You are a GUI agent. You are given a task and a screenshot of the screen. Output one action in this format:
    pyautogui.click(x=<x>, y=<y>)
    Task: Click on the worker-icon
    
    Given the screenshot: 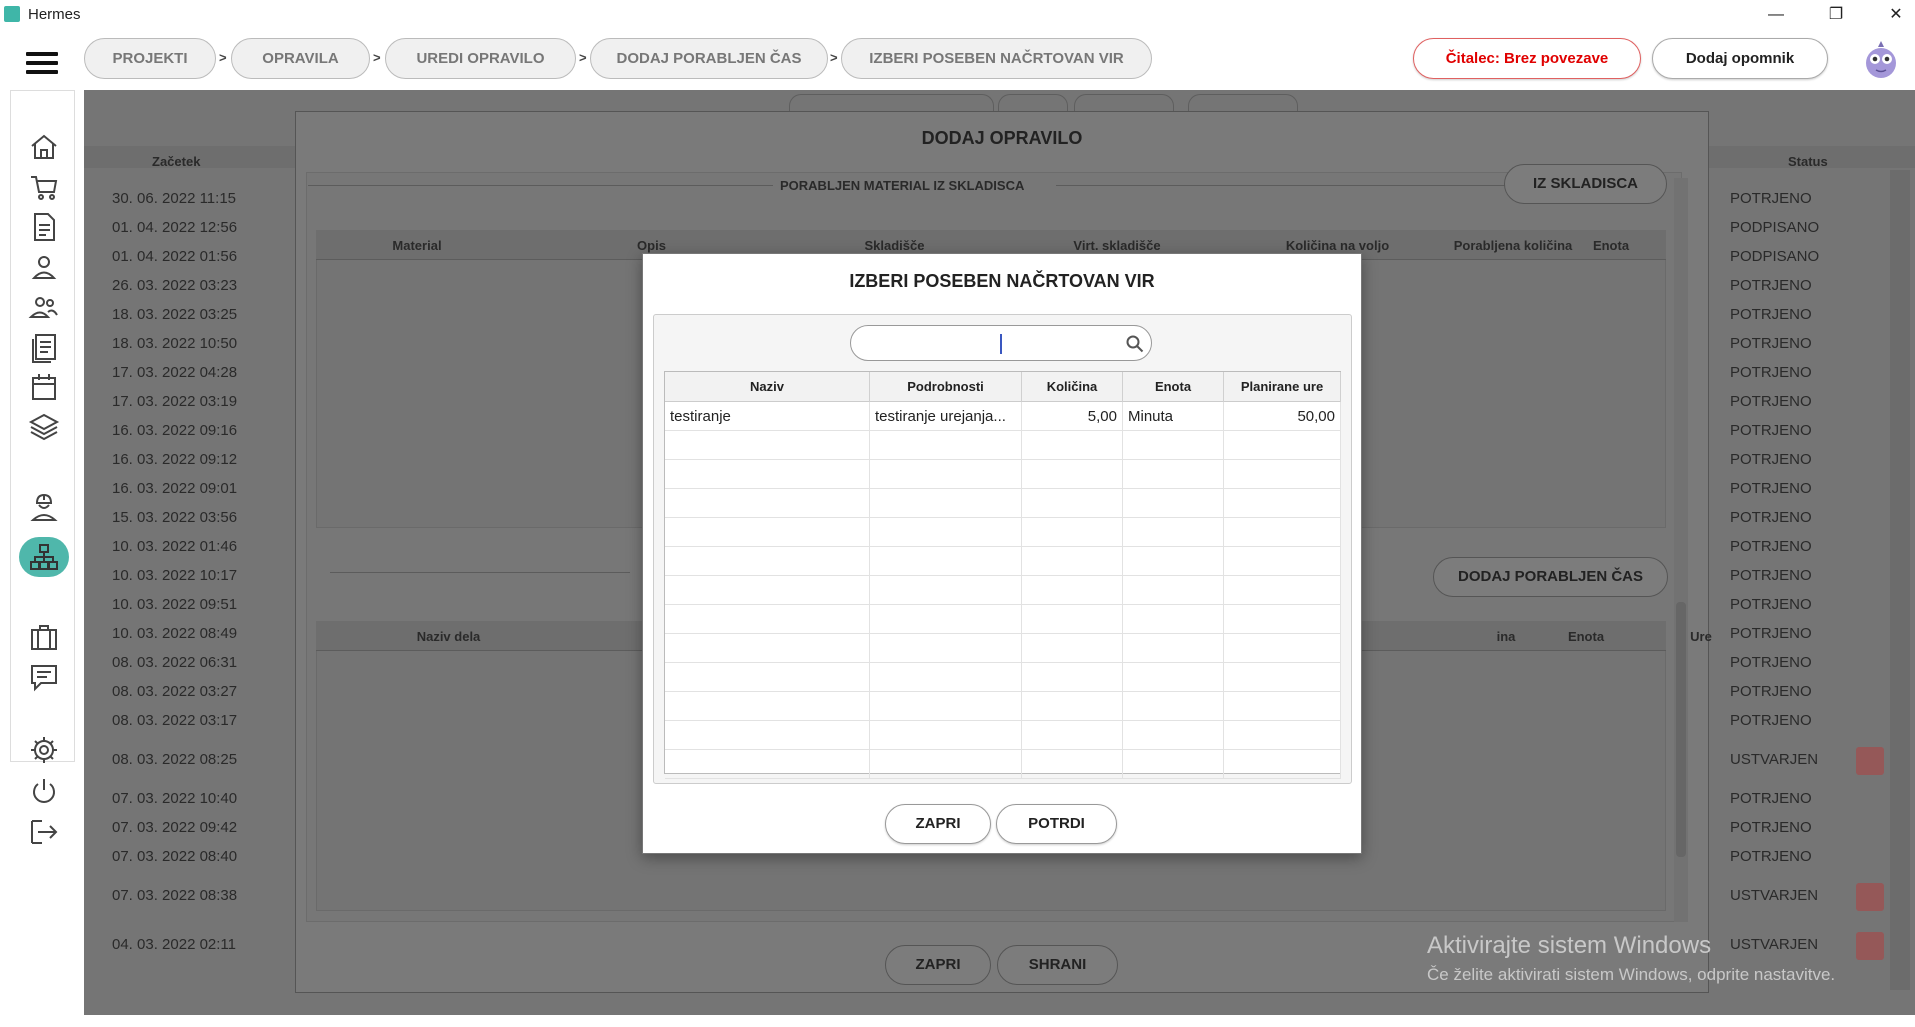 What is the action you would take?
    pyautogui.click(x=44, y=507)
    